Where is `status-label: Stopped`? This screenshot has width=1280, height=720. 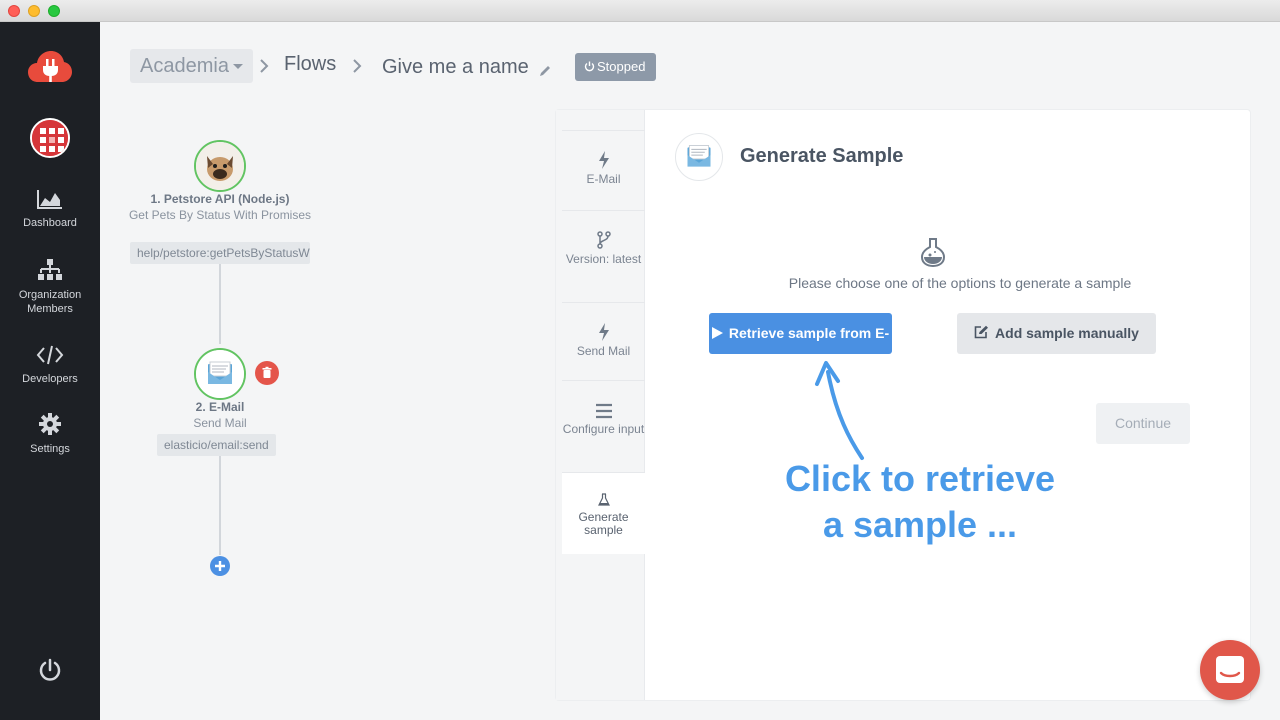
status-label: Stopped is located at coordinates (621, 66).